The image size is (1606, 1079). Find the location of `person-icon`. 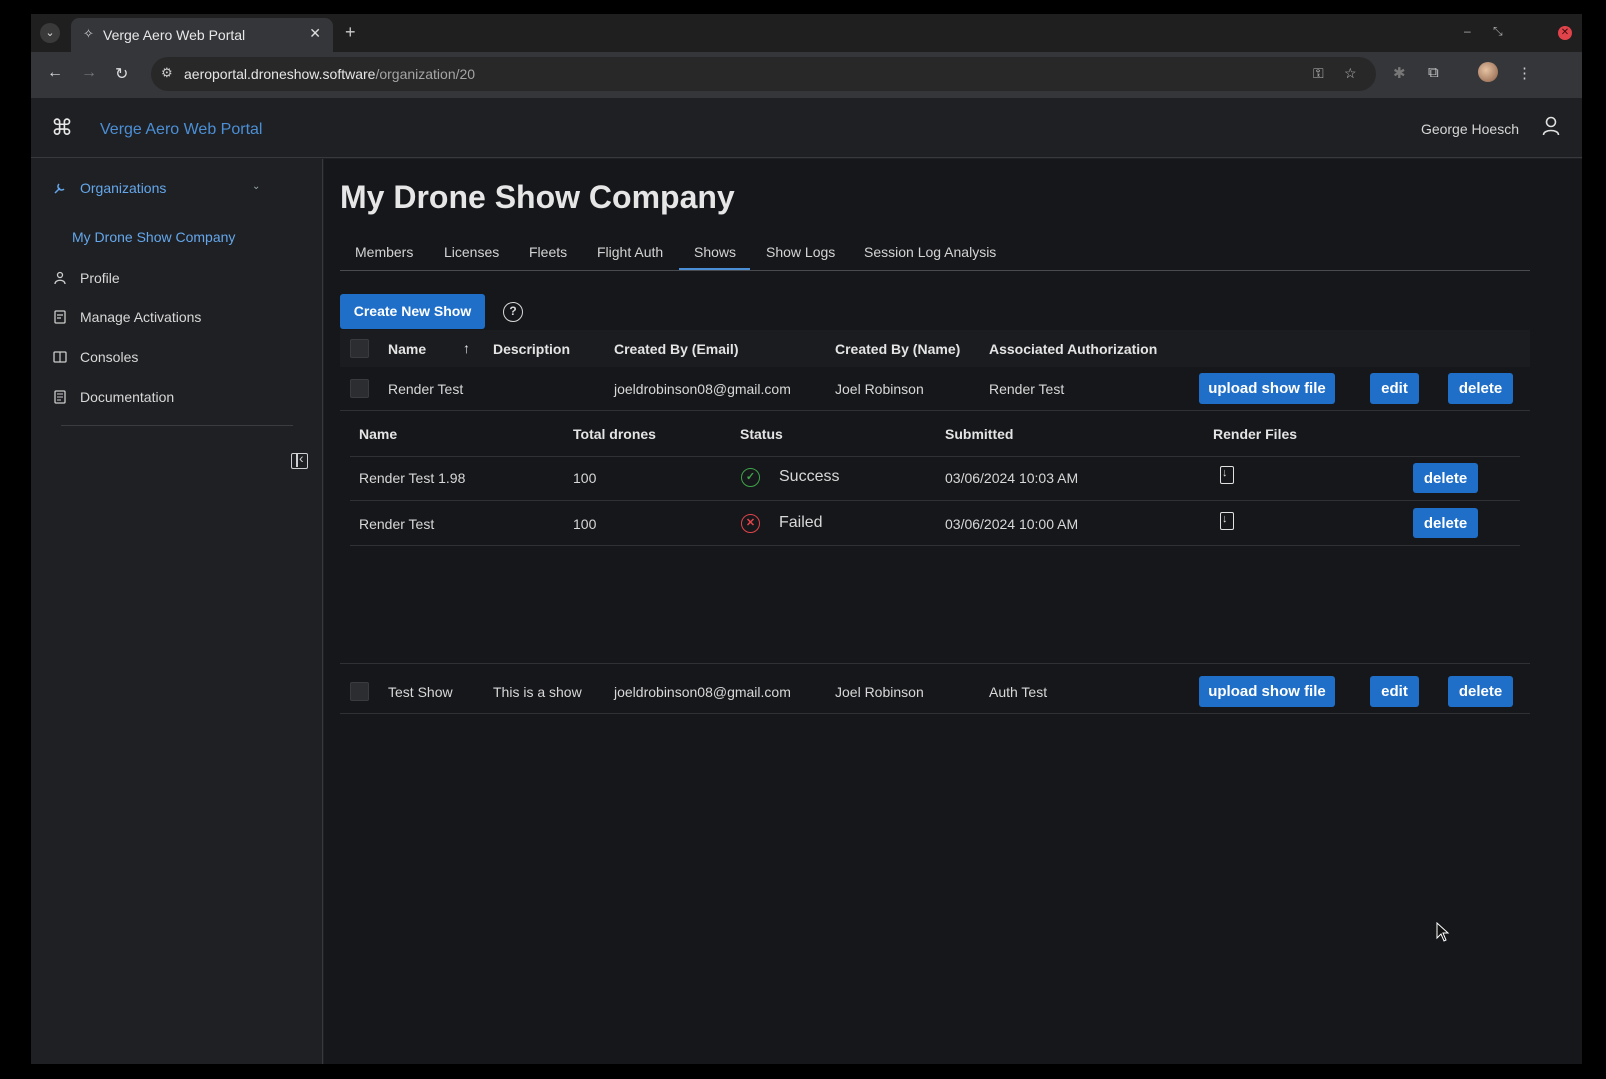

person-icon is located at coordinates (60, 278).